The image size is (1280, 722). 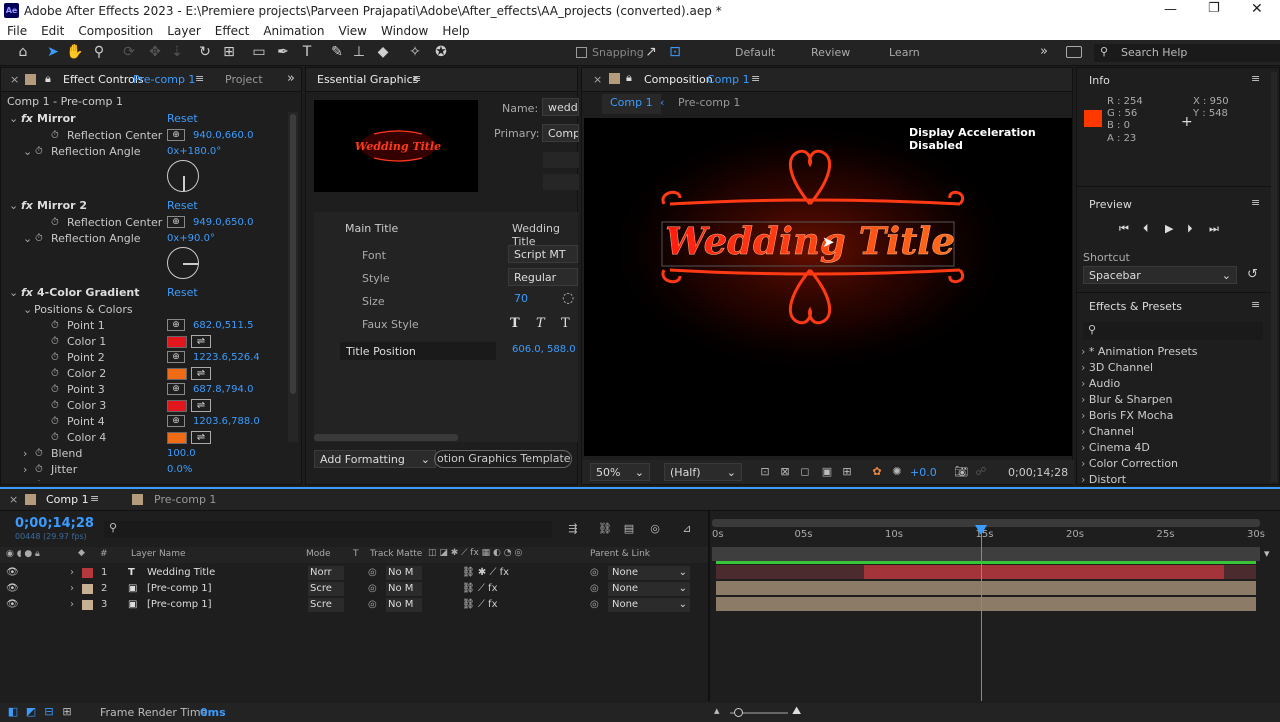 What do you see at coordinates (678, 79) in the screenshot?
I see `tab-composition: Composition` at bounding box center [678, 79].